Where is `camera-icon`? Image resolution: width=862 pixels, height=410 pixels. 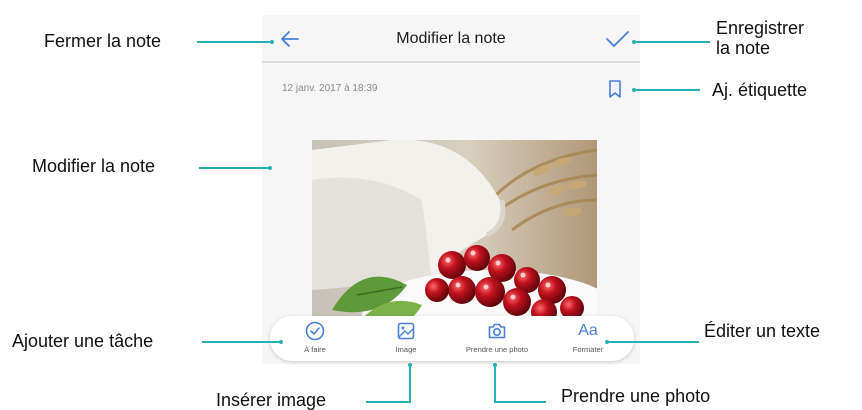 camera-icon is located at coordinates (497, 331).